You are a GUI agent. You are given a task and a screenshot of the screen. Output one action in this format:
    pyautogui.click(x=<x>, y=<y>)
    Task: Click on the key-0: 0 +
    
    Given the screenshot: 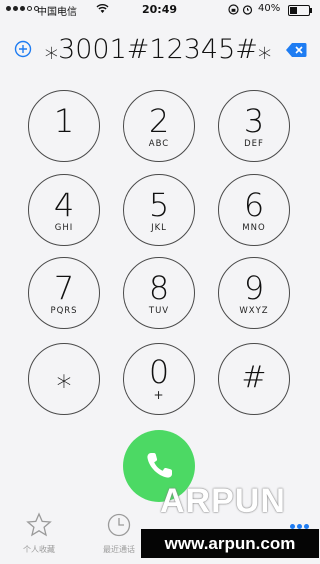 What is the action you would take?
    pyautogui.click(x=159, y=379)
    